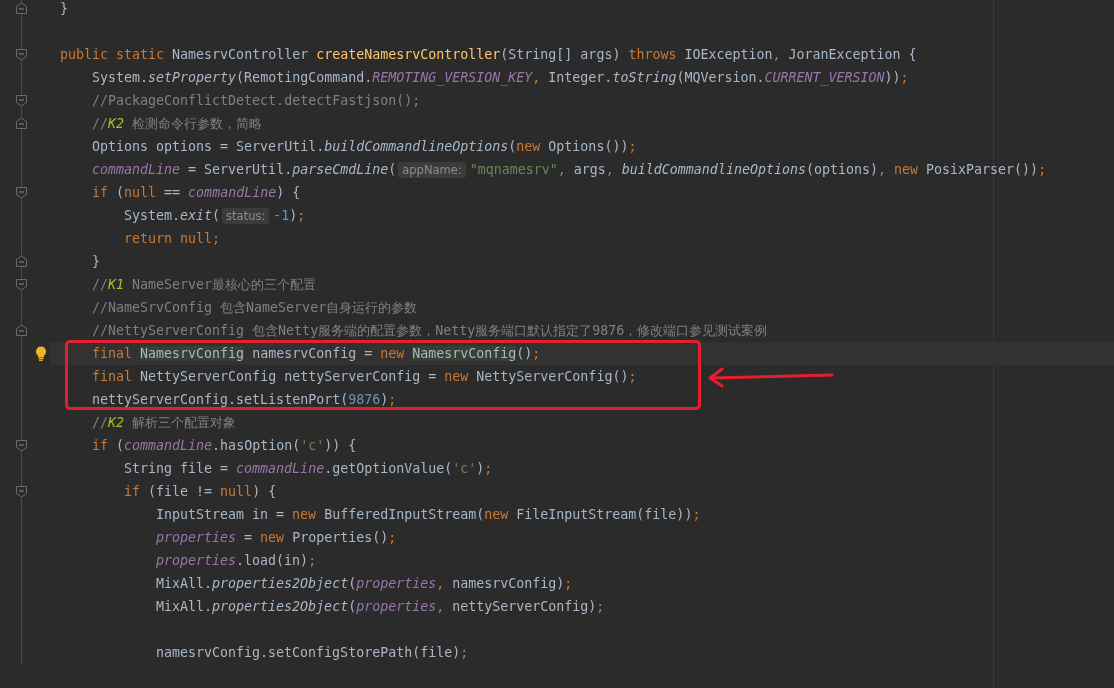 This screenshot has width=1114, height=688. I want to click on code-text: properties = new Properties();, so click(276, 537).